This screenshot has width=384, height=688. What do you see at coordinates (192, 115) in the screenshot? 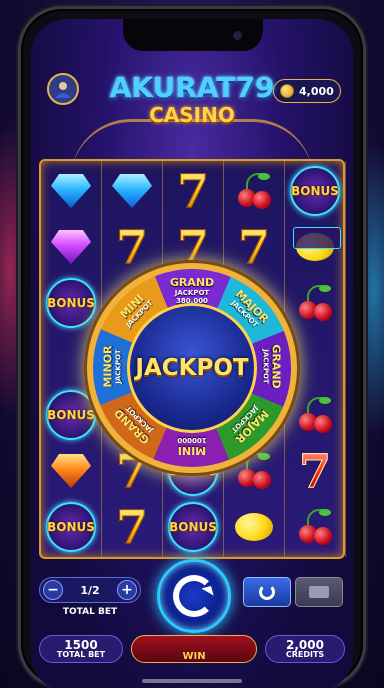
I see `game-logo-subtitle: CASINO` at bounding box center [192, 115].